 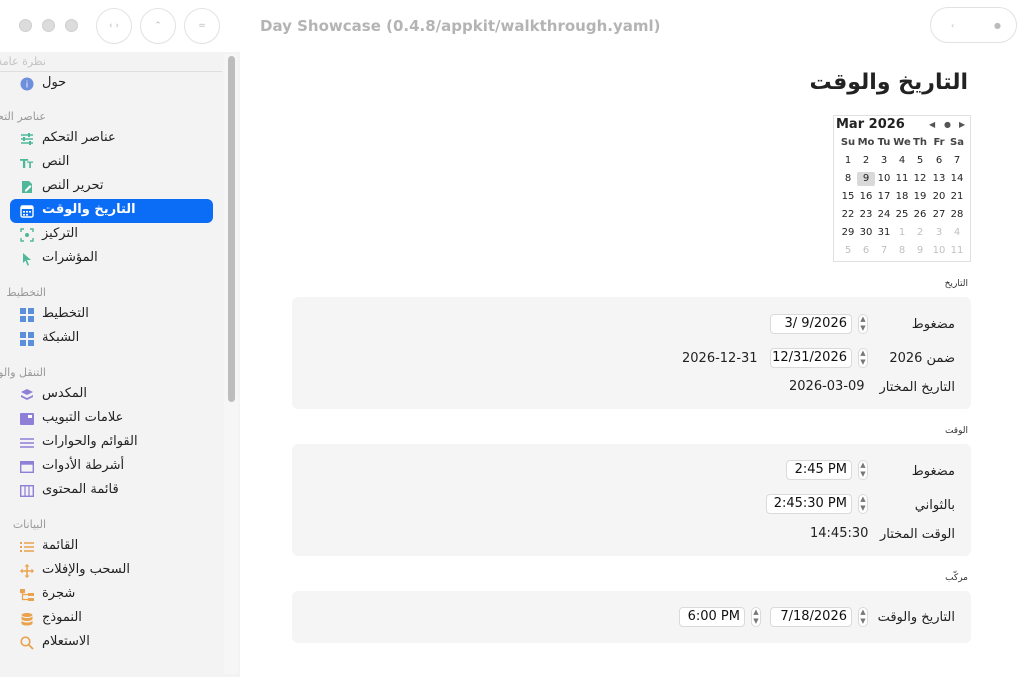 I want to click on sidebar-scrollbar, so click(x=231, y=364).